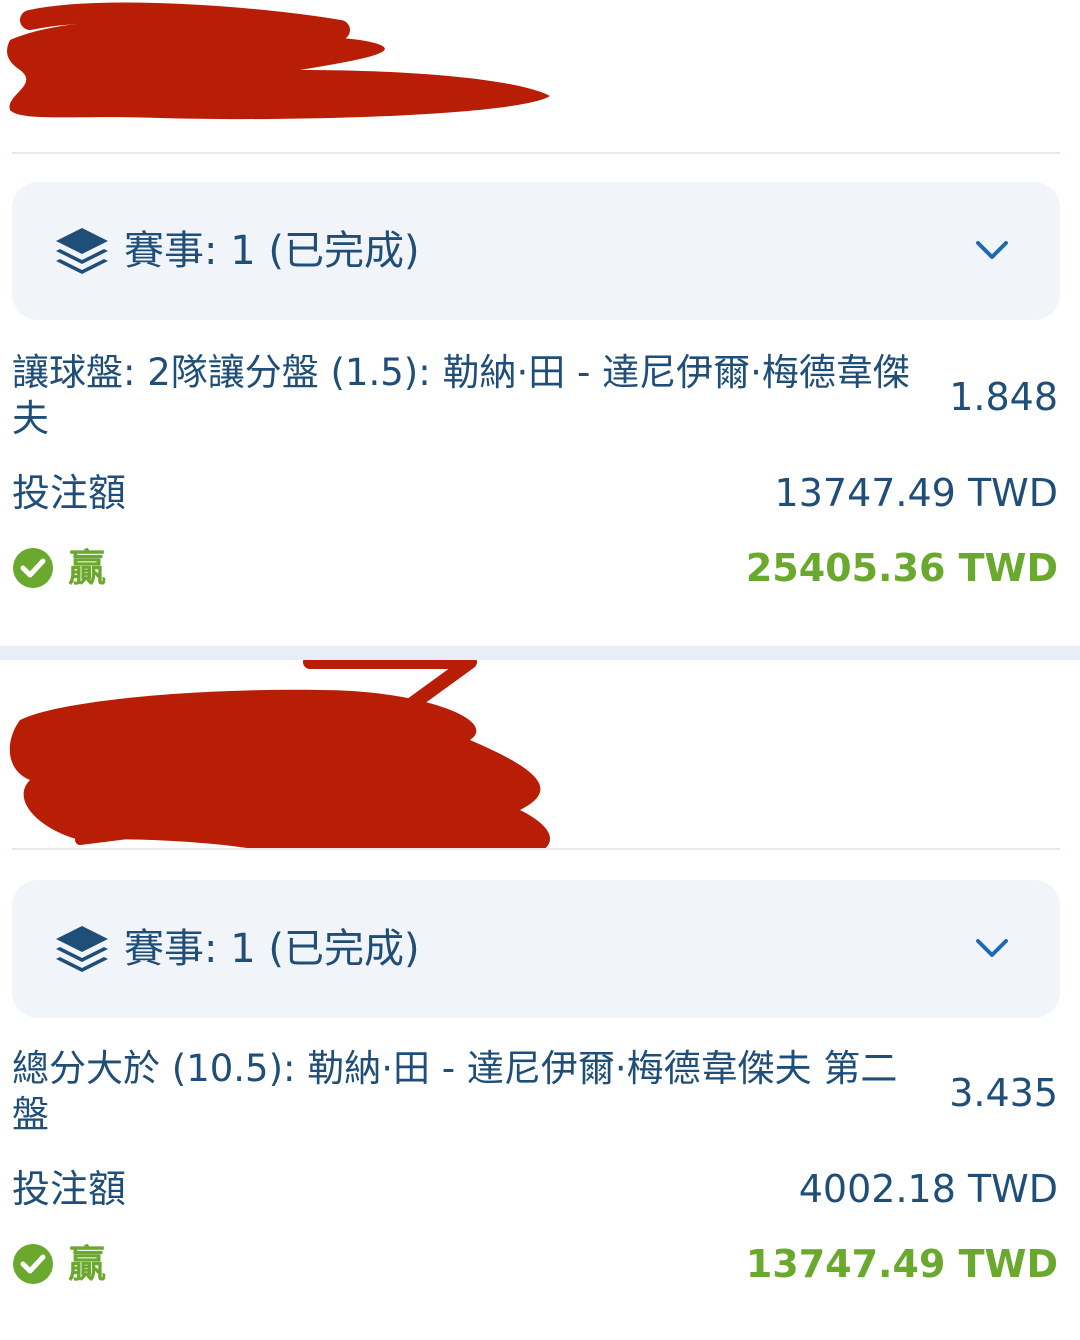 The width and height of the screenshot is (1080, 1340). Describe the element at coordinates (535, 568) in the screenshot. I see `result-row: 贏 25405.36 TWD` at that location.